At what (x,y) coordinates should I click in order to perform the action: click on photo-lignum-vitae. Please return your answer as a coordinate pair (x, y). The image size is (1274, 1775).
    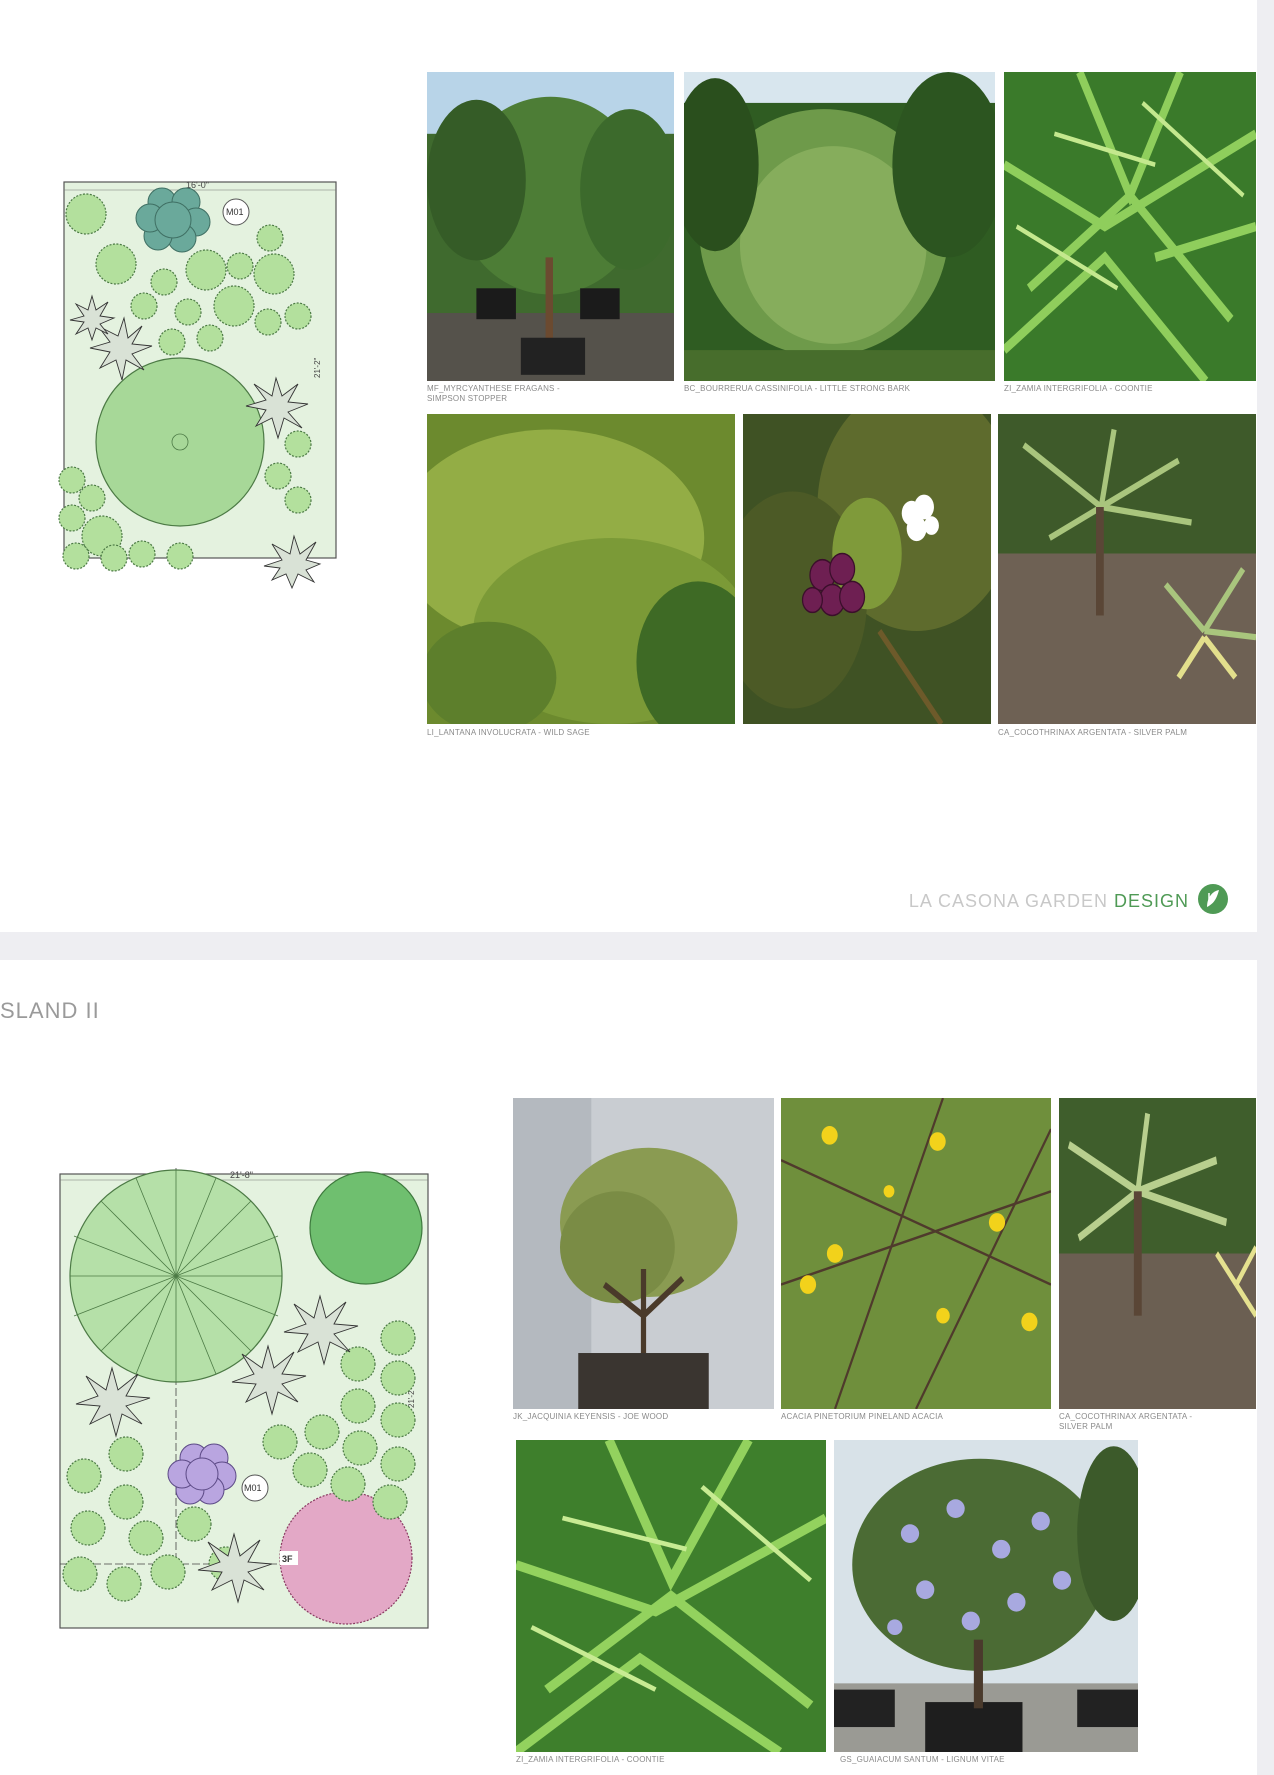
    Looking at the image, I should click on (986, 1596).